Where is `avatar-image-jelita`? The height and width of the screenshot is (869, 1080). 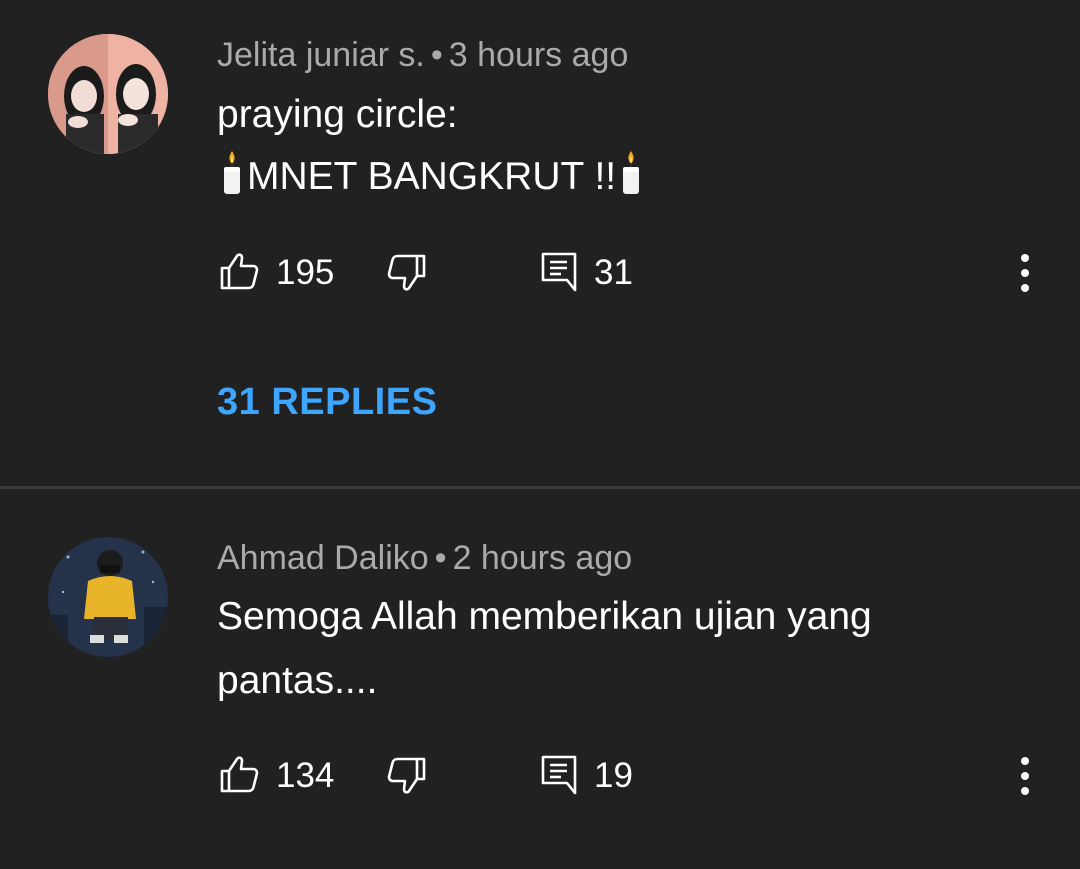 avatar-image-jelita is located at coordinates (108, 94).